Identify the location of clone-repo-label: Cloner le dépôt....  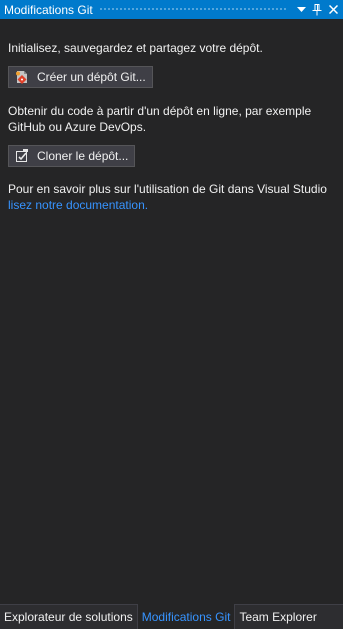
(83, 156).